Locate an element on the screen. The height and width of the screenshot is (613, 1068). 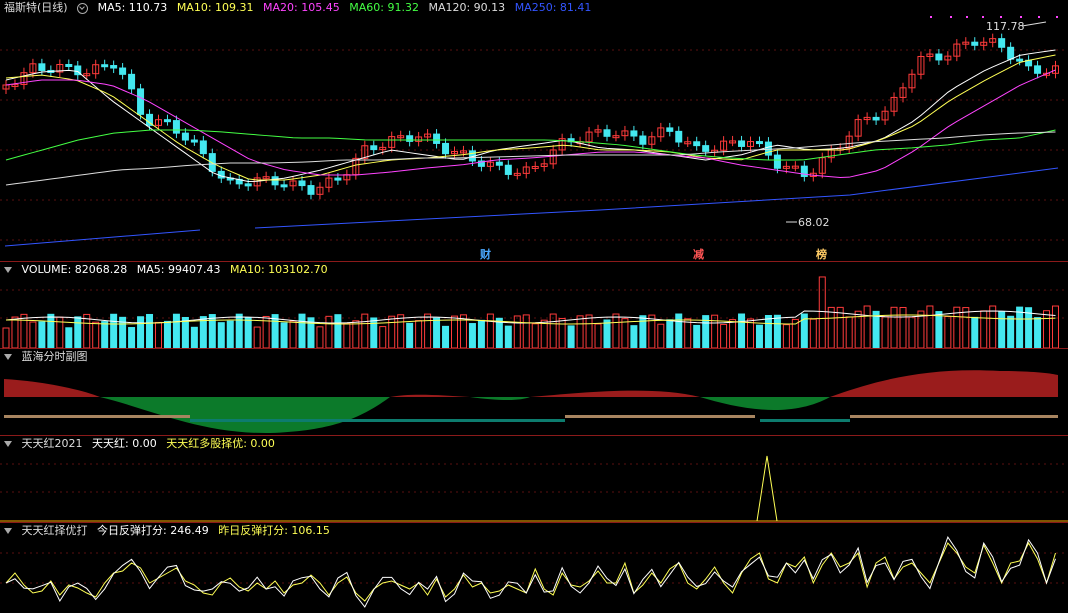
lanhai-chart is located at coordinates (534, 392).